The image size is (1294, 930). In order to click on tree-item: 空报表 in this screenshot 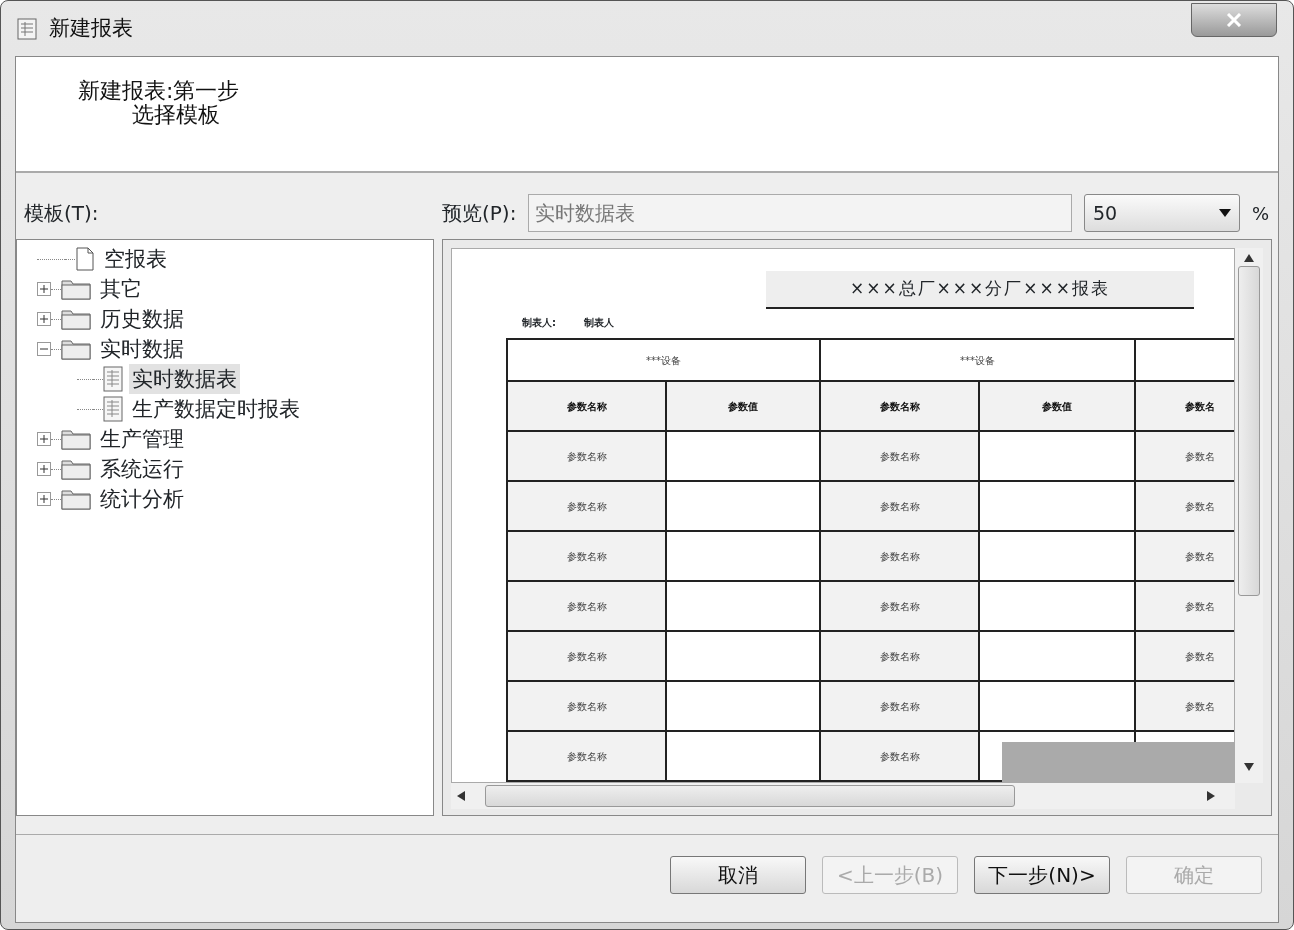, I will do `click(135, 259)`.